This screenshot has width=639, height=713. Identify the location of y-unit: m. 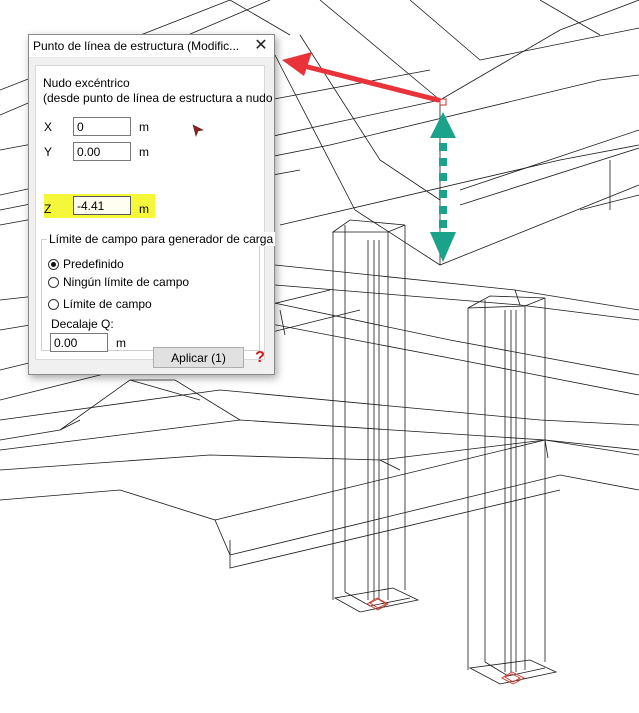
(144, 152).